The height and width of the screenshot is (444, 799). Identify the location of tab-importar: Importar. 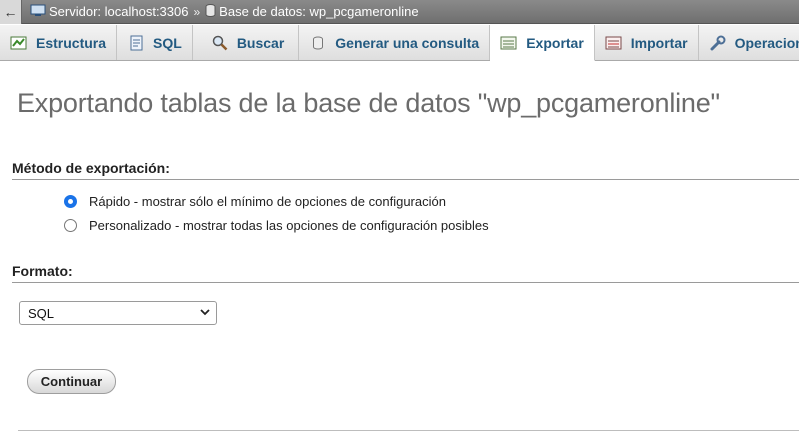
(647, 42).